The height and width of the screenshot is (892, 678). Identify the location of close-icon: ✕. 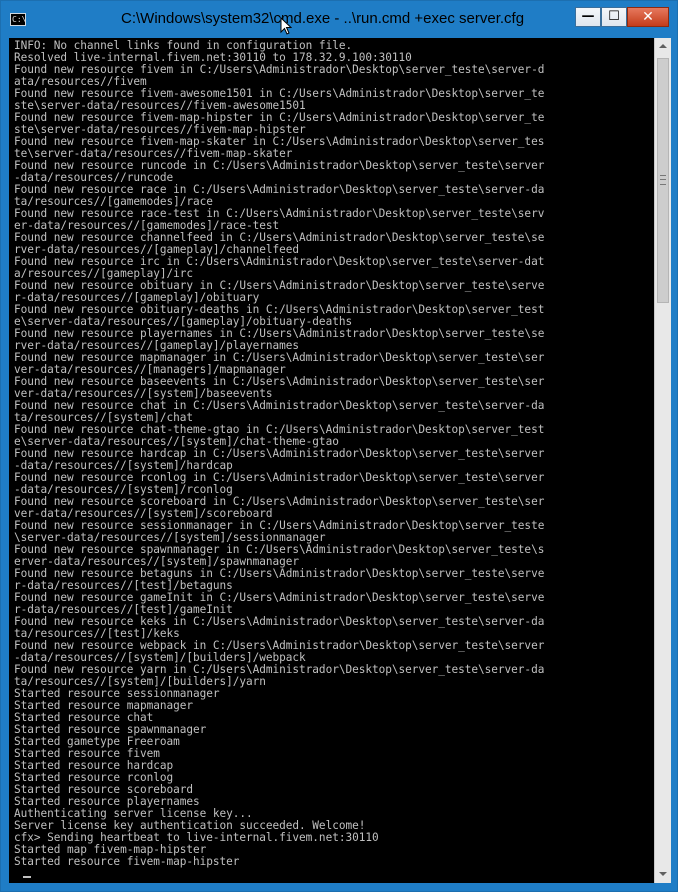
(648, 17).